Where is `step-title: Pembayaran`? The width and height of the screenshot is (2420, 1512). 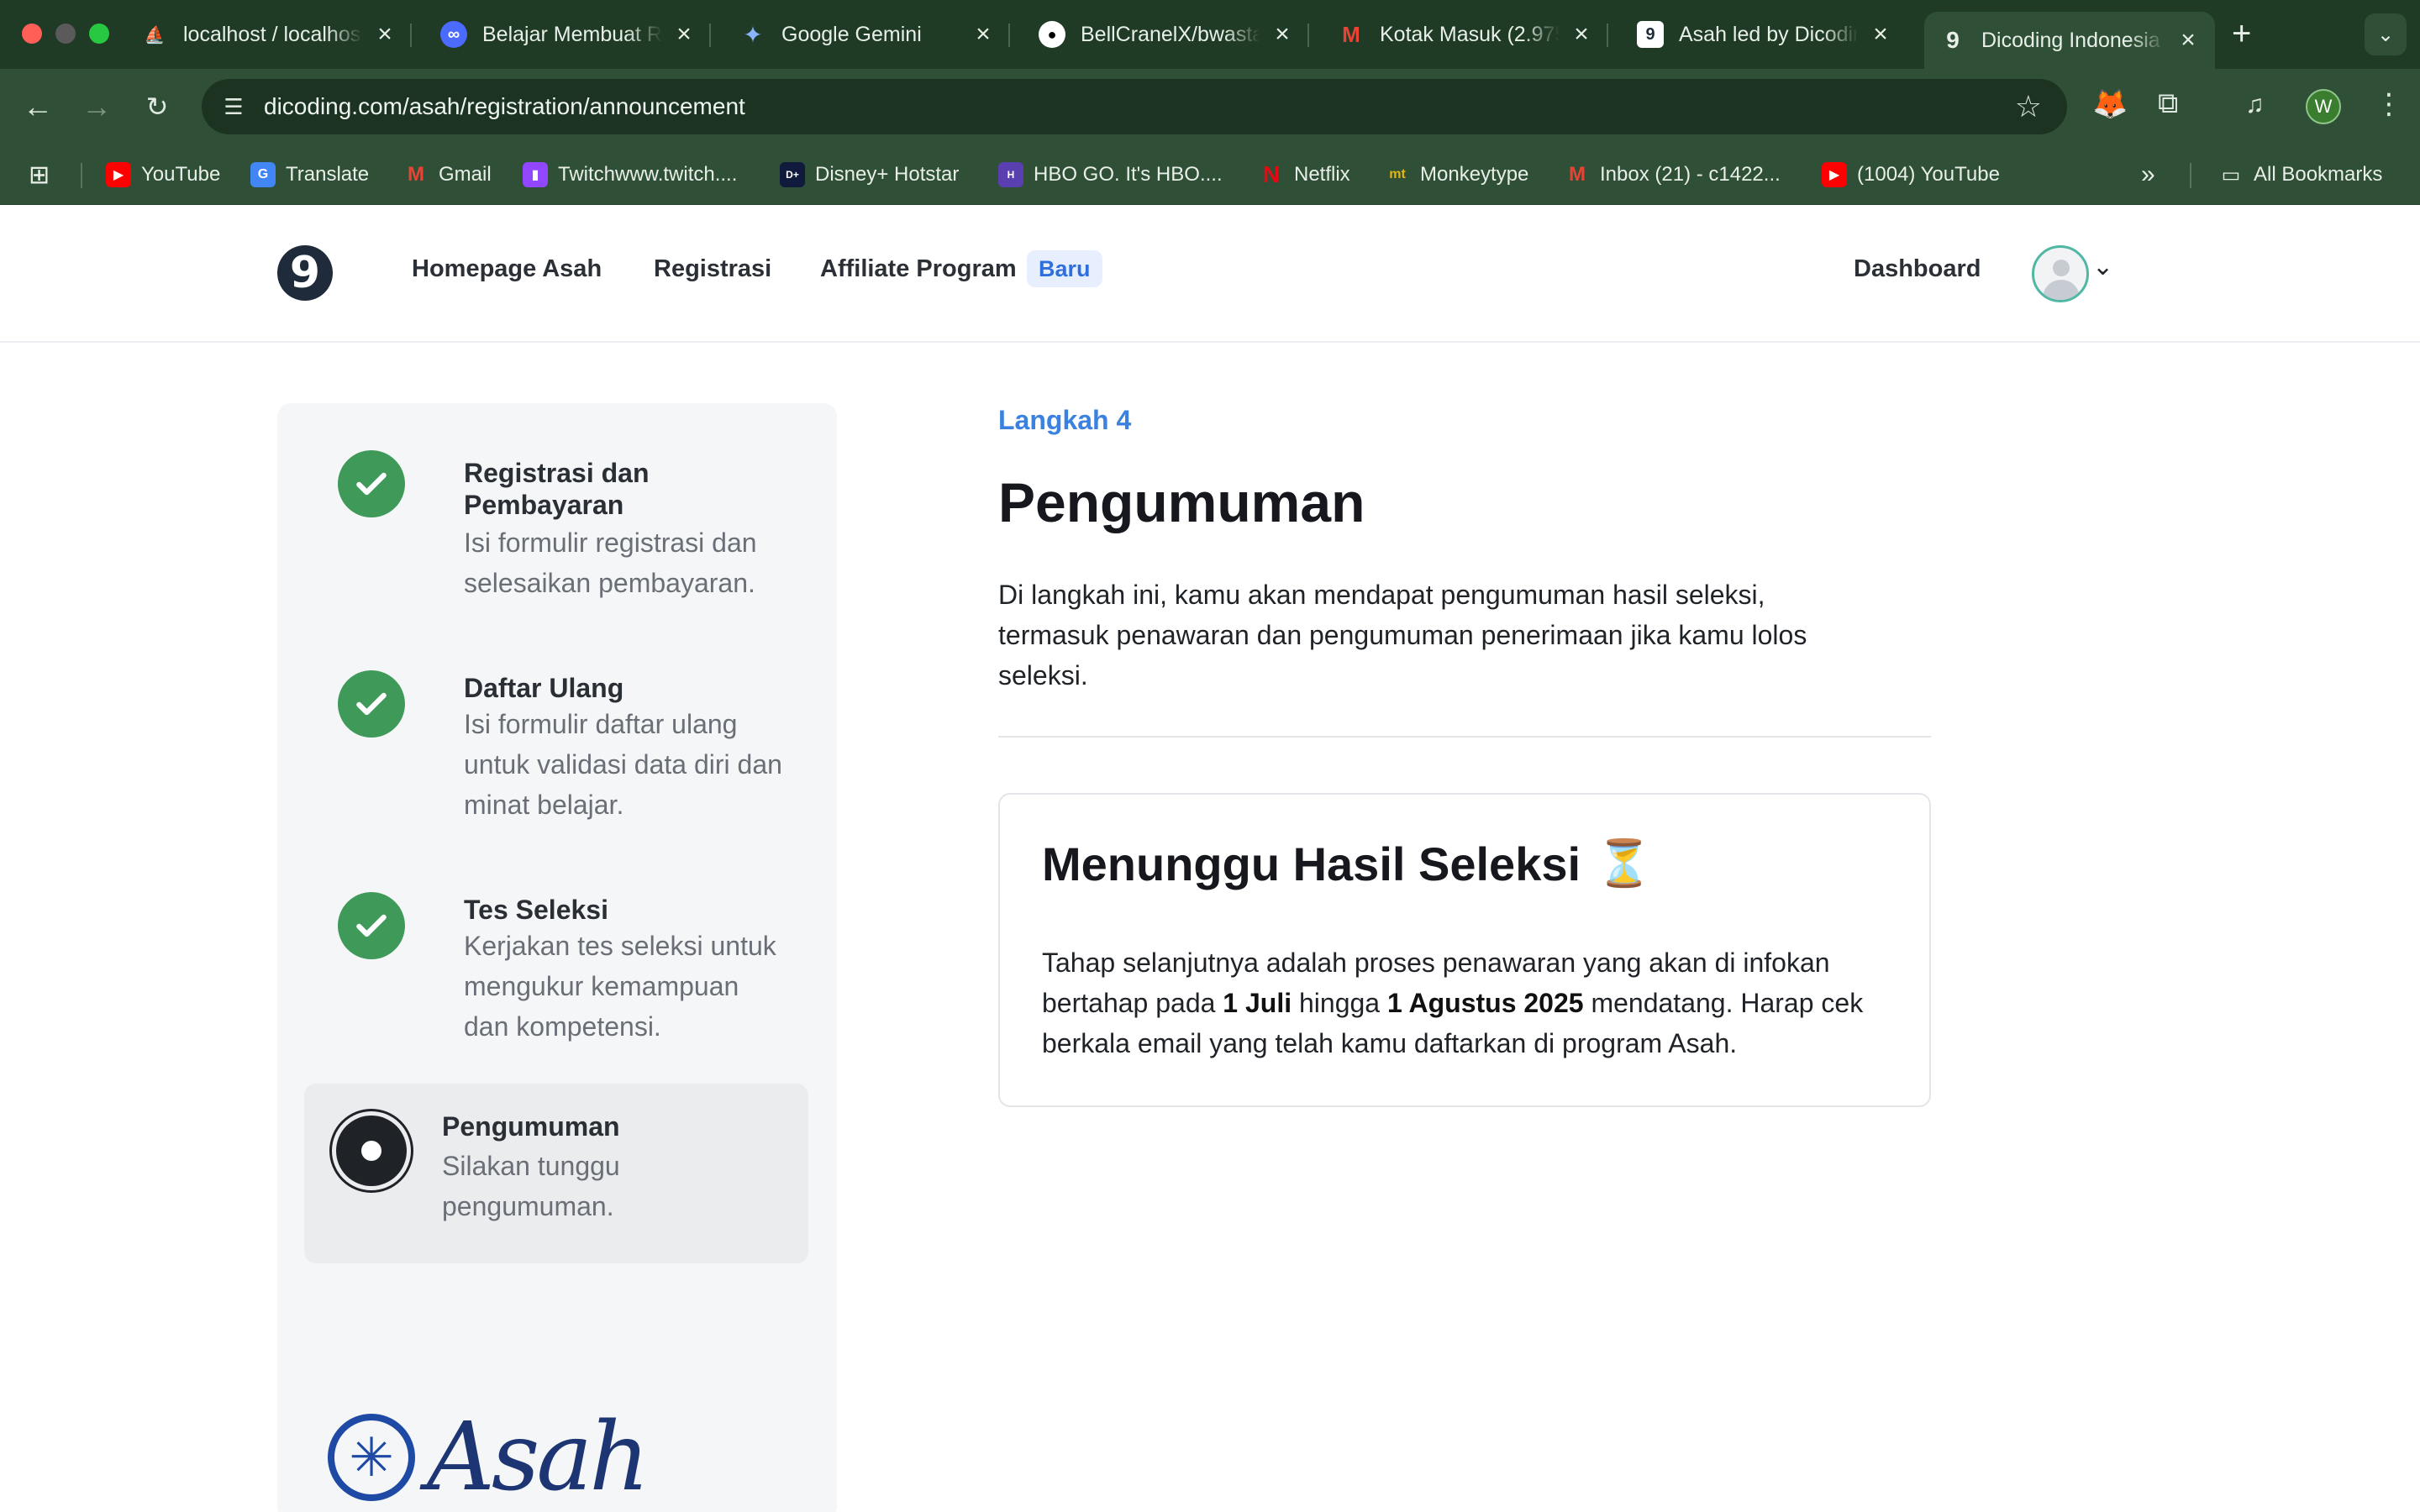 step-title: Pembayaran is located at coordinates (544, 505).